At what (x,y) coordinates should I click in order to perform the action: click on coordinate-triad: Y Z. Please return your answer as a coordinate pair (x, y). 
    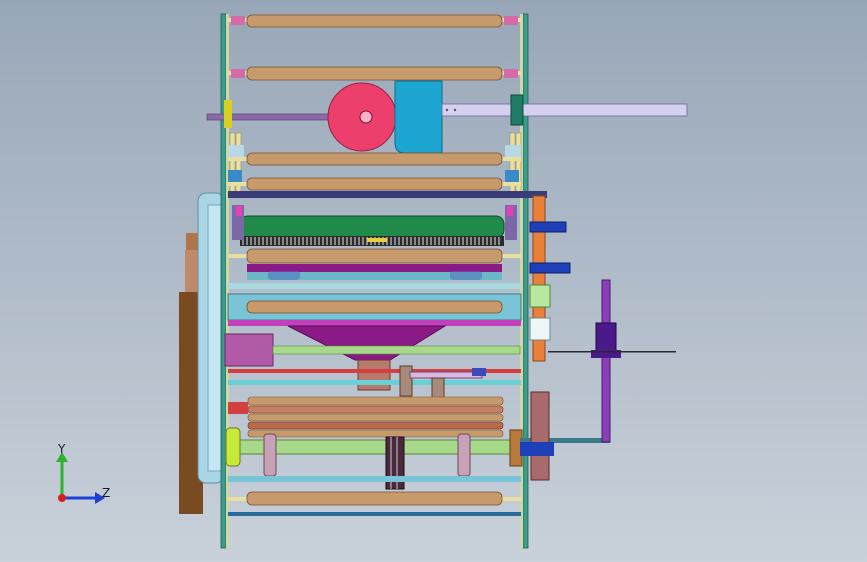
    Looking at the image, I should click on (83, 473).